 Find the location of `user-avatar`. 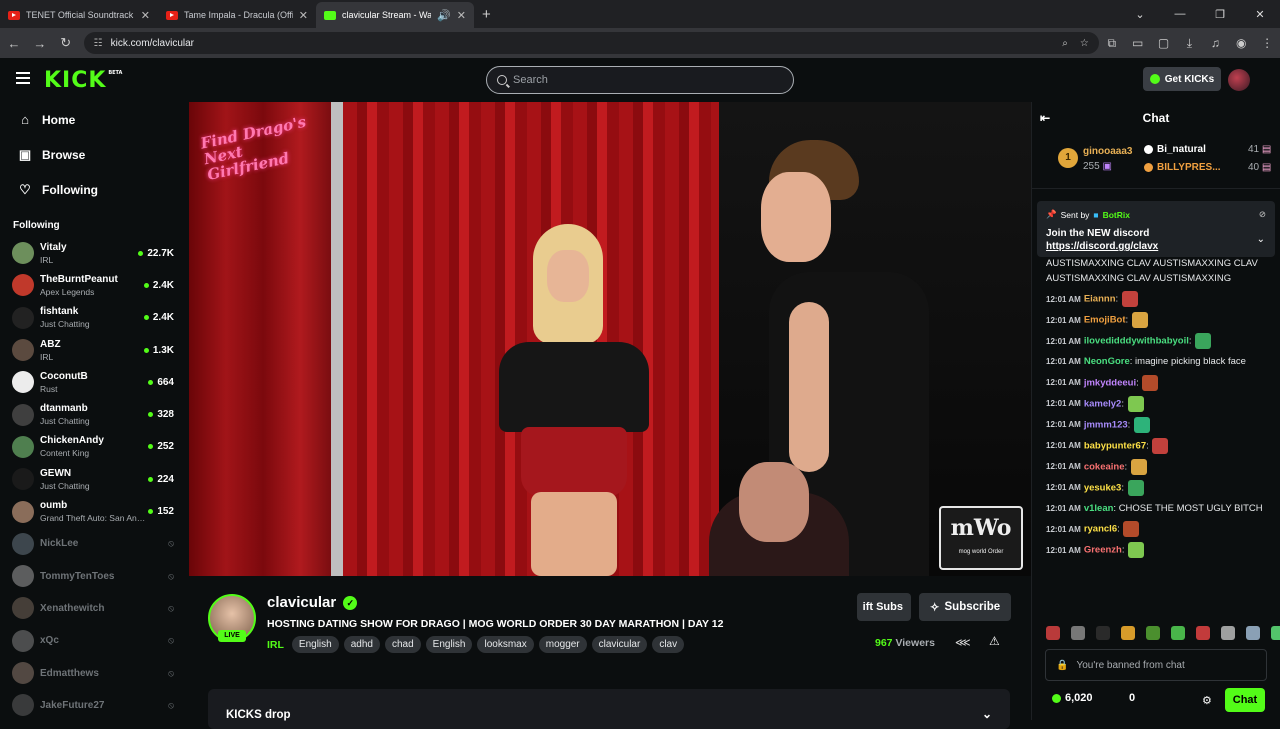

user-avatar is located at coordinates (1239, 80).